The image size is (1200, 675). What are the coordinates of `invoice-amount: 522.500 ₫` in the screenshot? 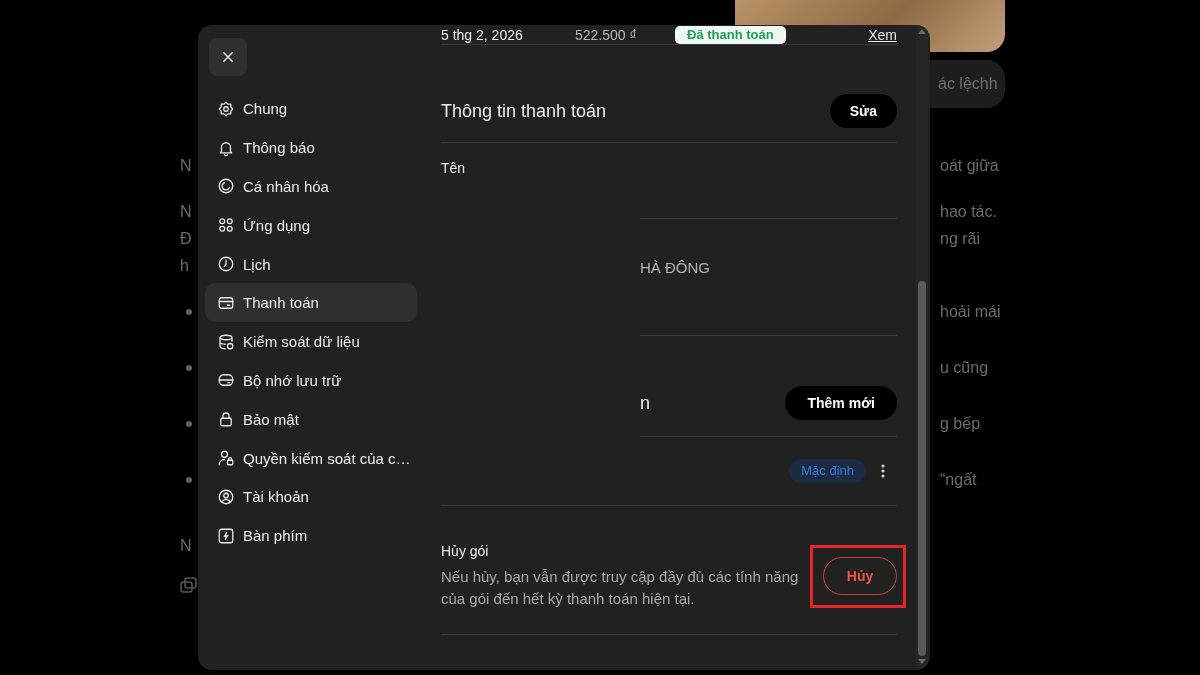 It's located at (606, 34).